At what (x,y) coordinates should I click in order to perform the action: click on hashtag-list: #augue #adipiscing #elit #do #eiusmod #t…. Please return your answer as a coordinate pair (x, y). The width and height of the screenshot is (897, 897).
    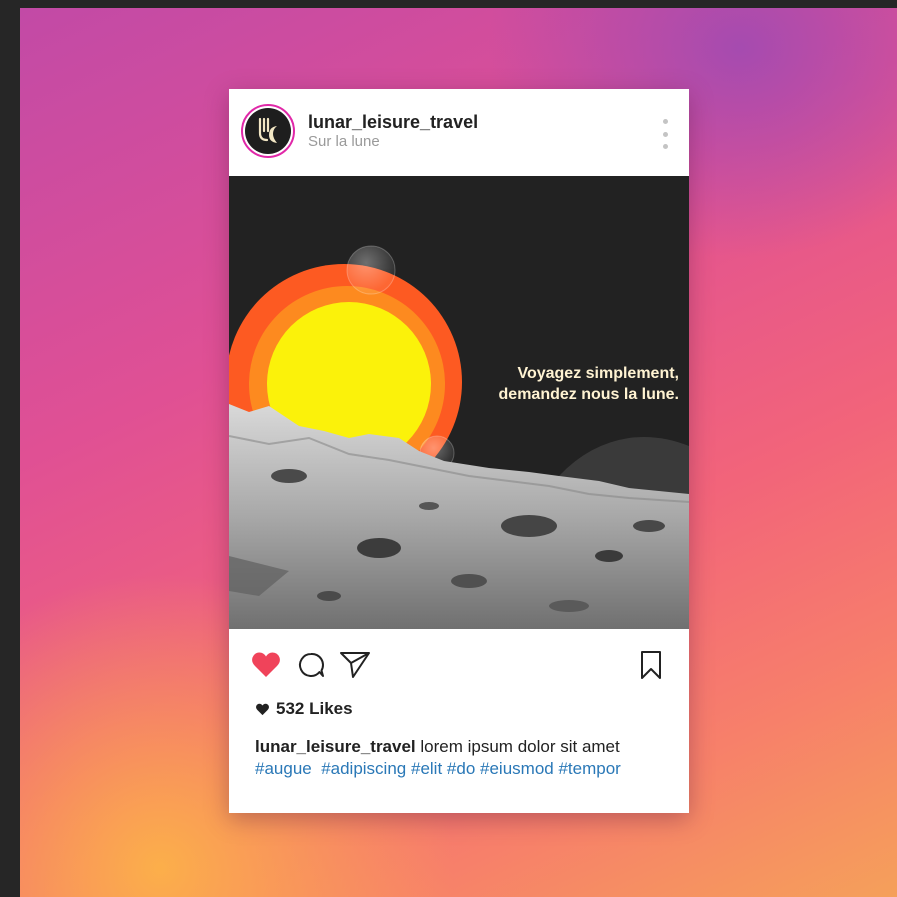
    Looking at the image, I should click on (438, 768).